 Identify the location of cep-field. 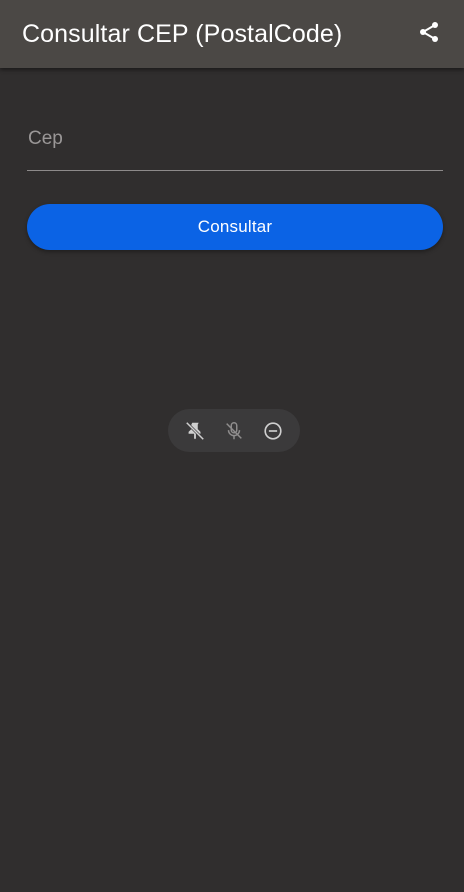
(235, 140).